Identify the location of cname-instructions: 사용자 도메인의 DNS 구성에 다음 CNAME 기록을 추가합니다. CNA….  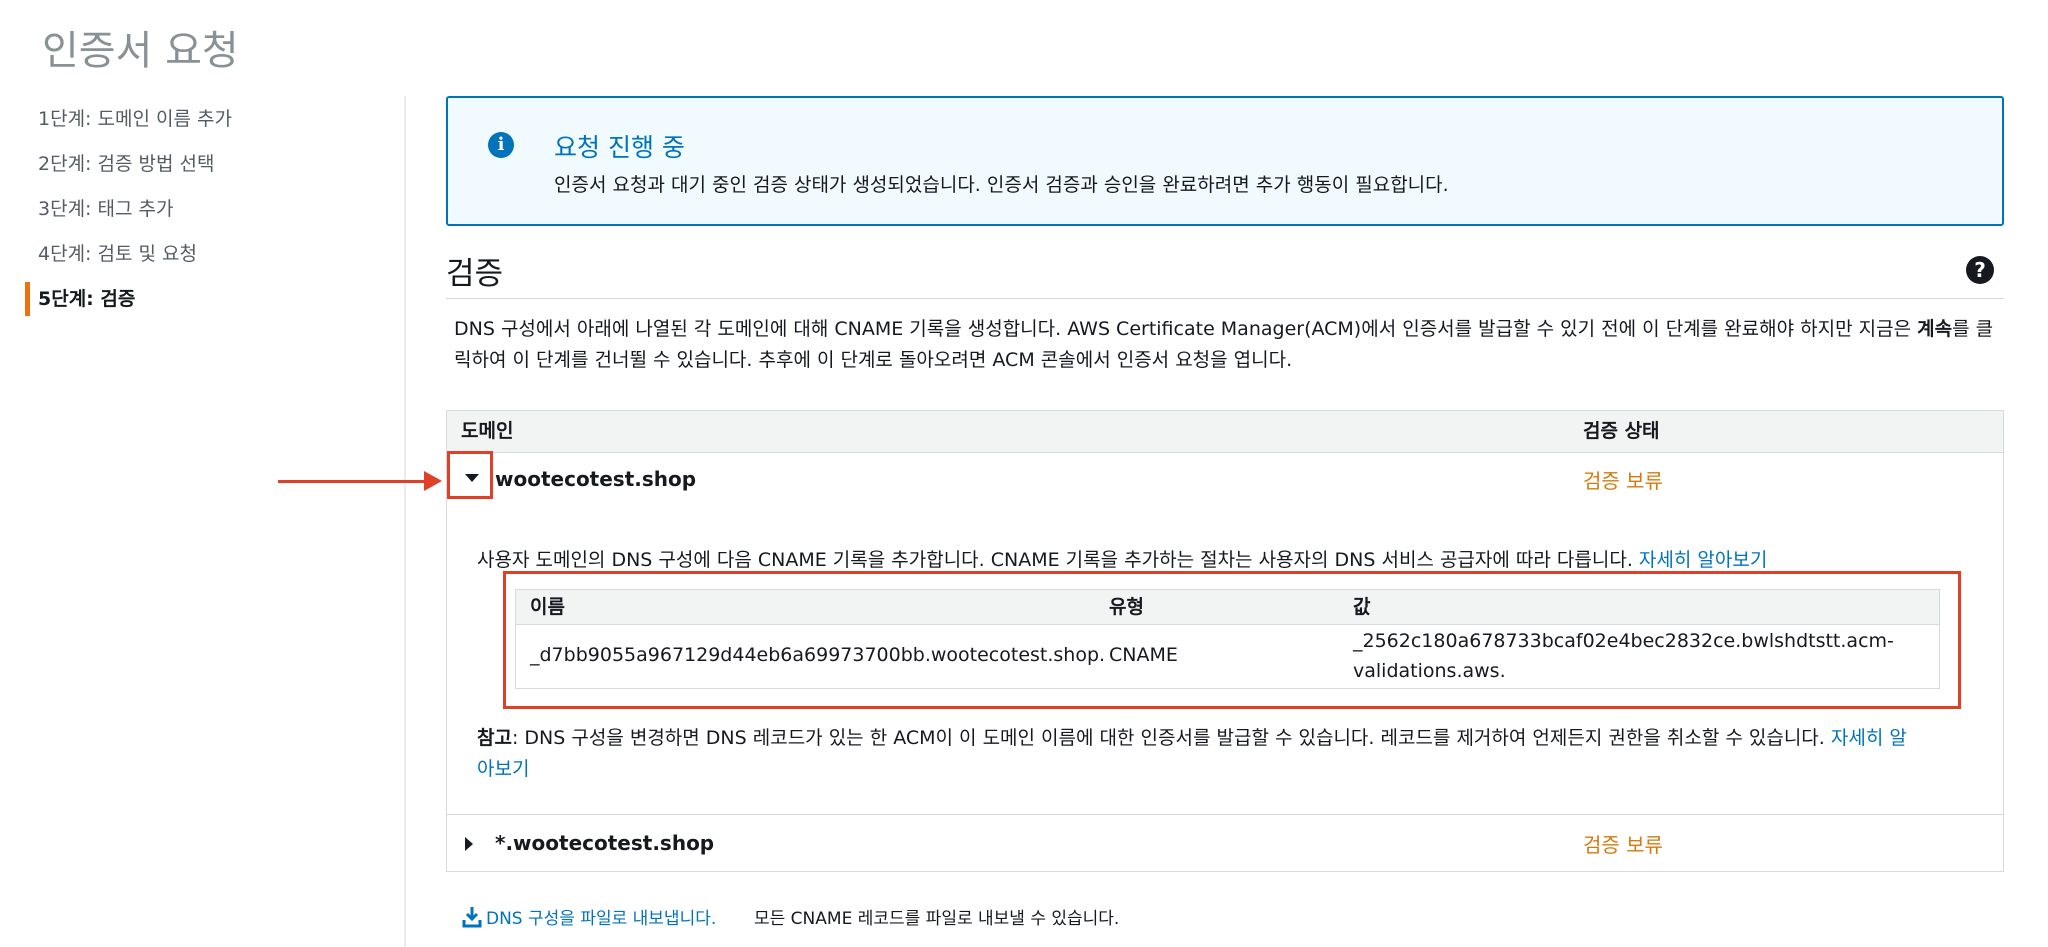
(1122, 558).